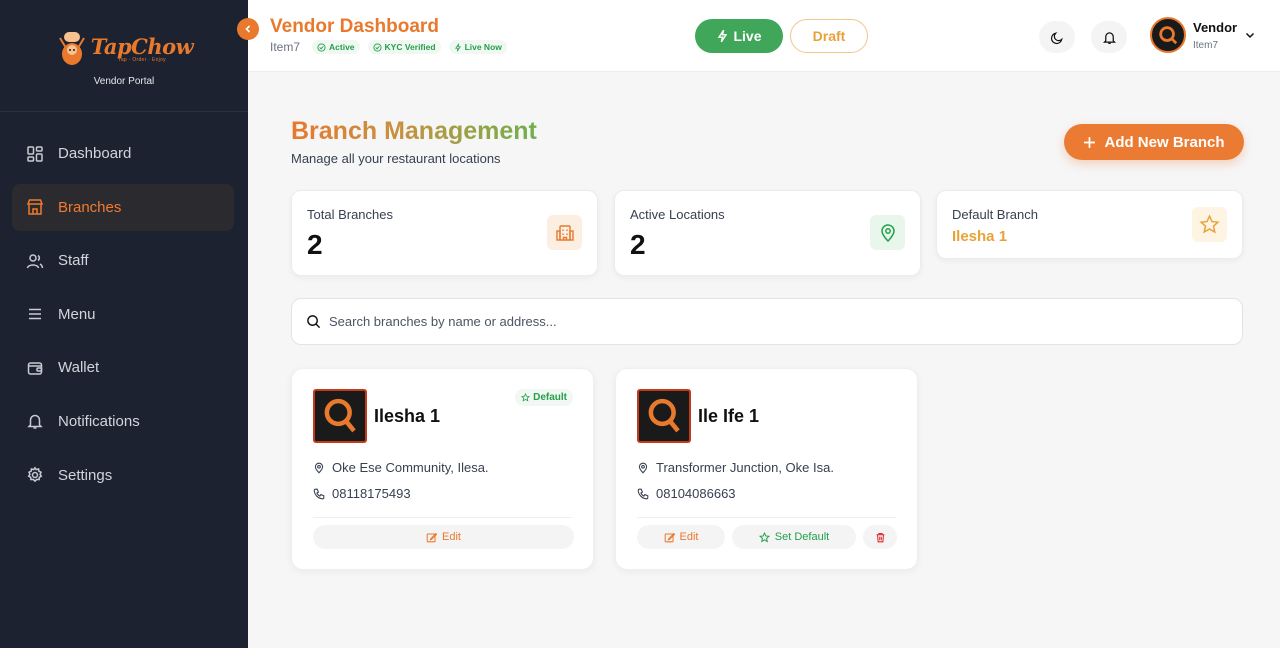  What do you see at coordinates (696, 493) in the screenshot?
I see `branch-phone-text: 08104086663` at bounding box center [696, 493].